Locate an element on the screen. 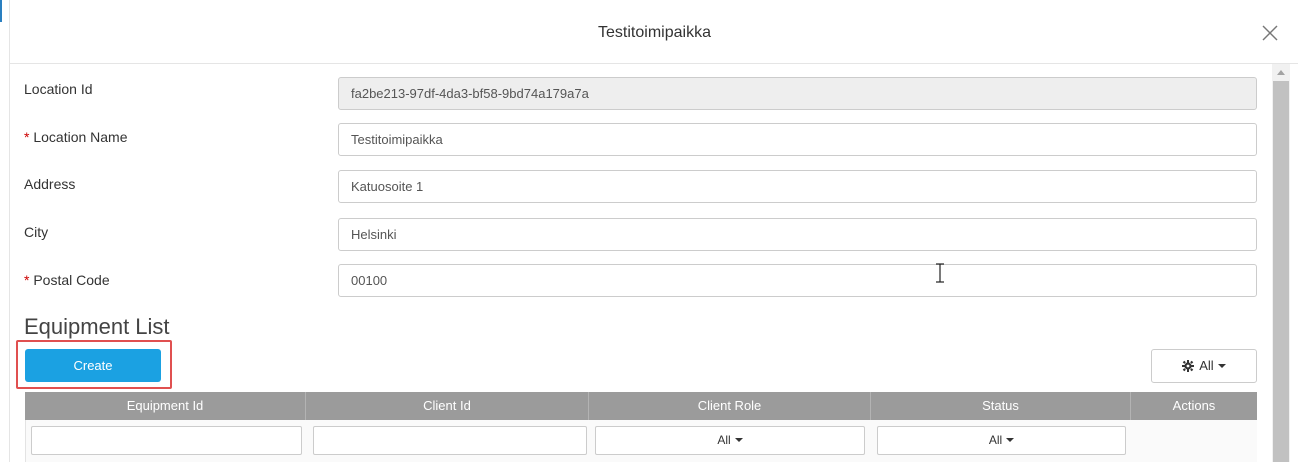 The image size is (1298, 462). column-header-client-role: Client Role is located at coordinates (730, 406).